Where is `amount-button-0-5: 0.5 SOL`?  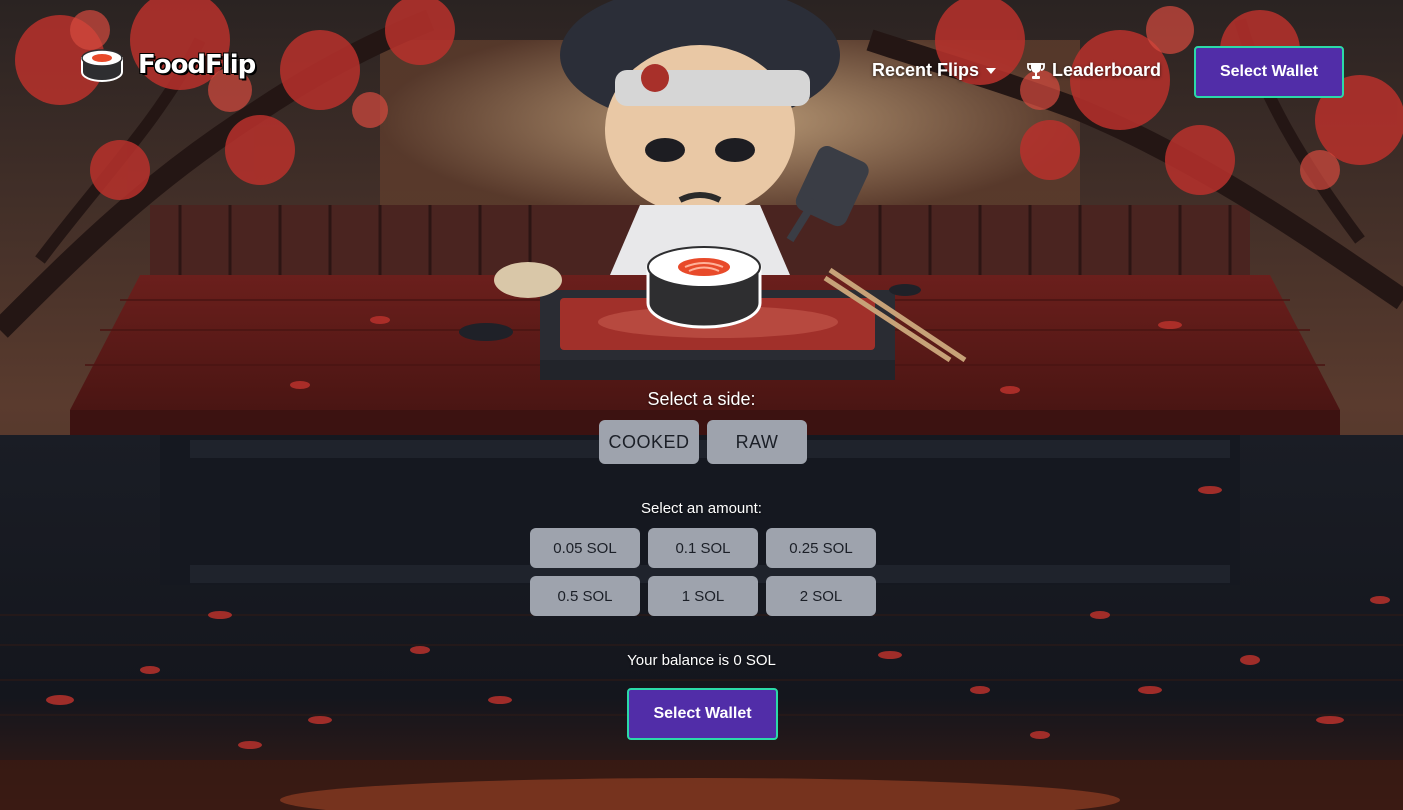
amount-button-0-5: 0.5 SOL is located at coordinates (585, 596).